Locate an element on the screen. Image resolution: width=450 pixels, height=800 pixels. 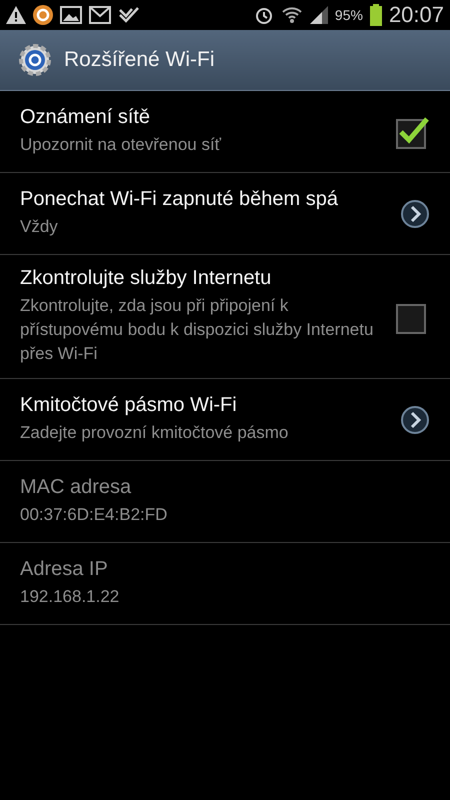
setting-title: Kmitočtové pásmo Wi-Fi is located at coordinates (129, 405).